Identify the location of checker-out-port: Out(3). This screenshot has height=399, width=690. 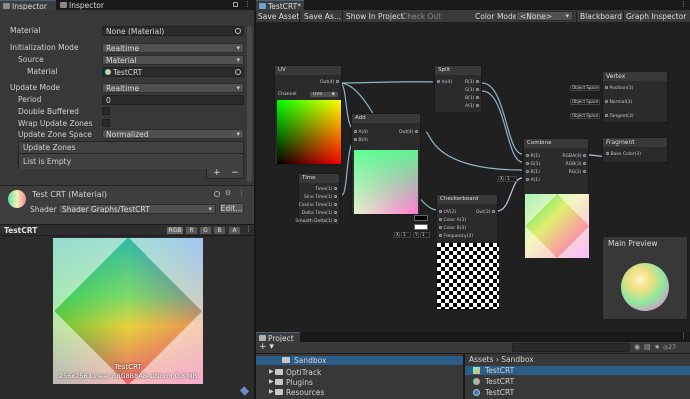
(485, 212).